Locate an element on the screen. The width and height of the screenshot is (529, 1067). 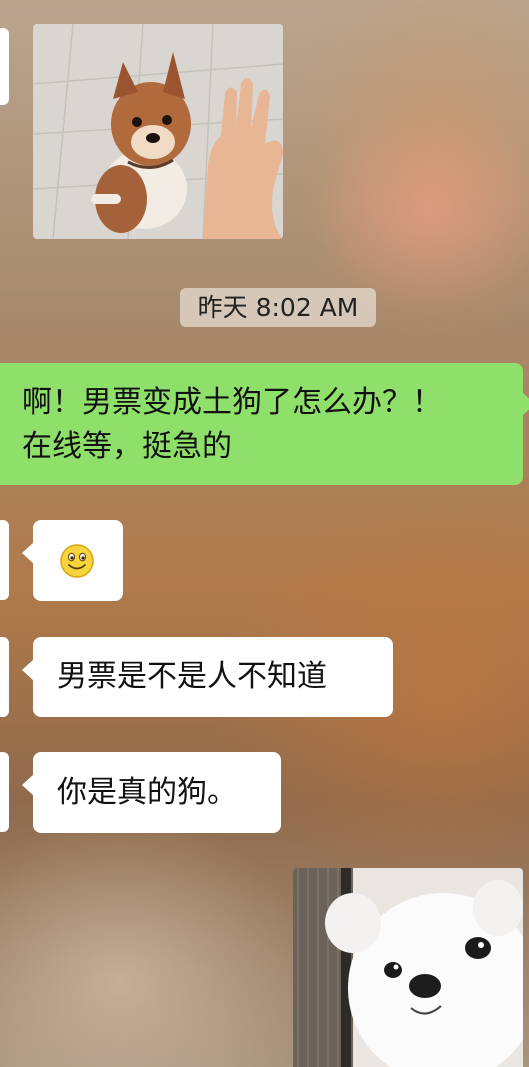
received-image-puppy is located at coordinates (158, 131).